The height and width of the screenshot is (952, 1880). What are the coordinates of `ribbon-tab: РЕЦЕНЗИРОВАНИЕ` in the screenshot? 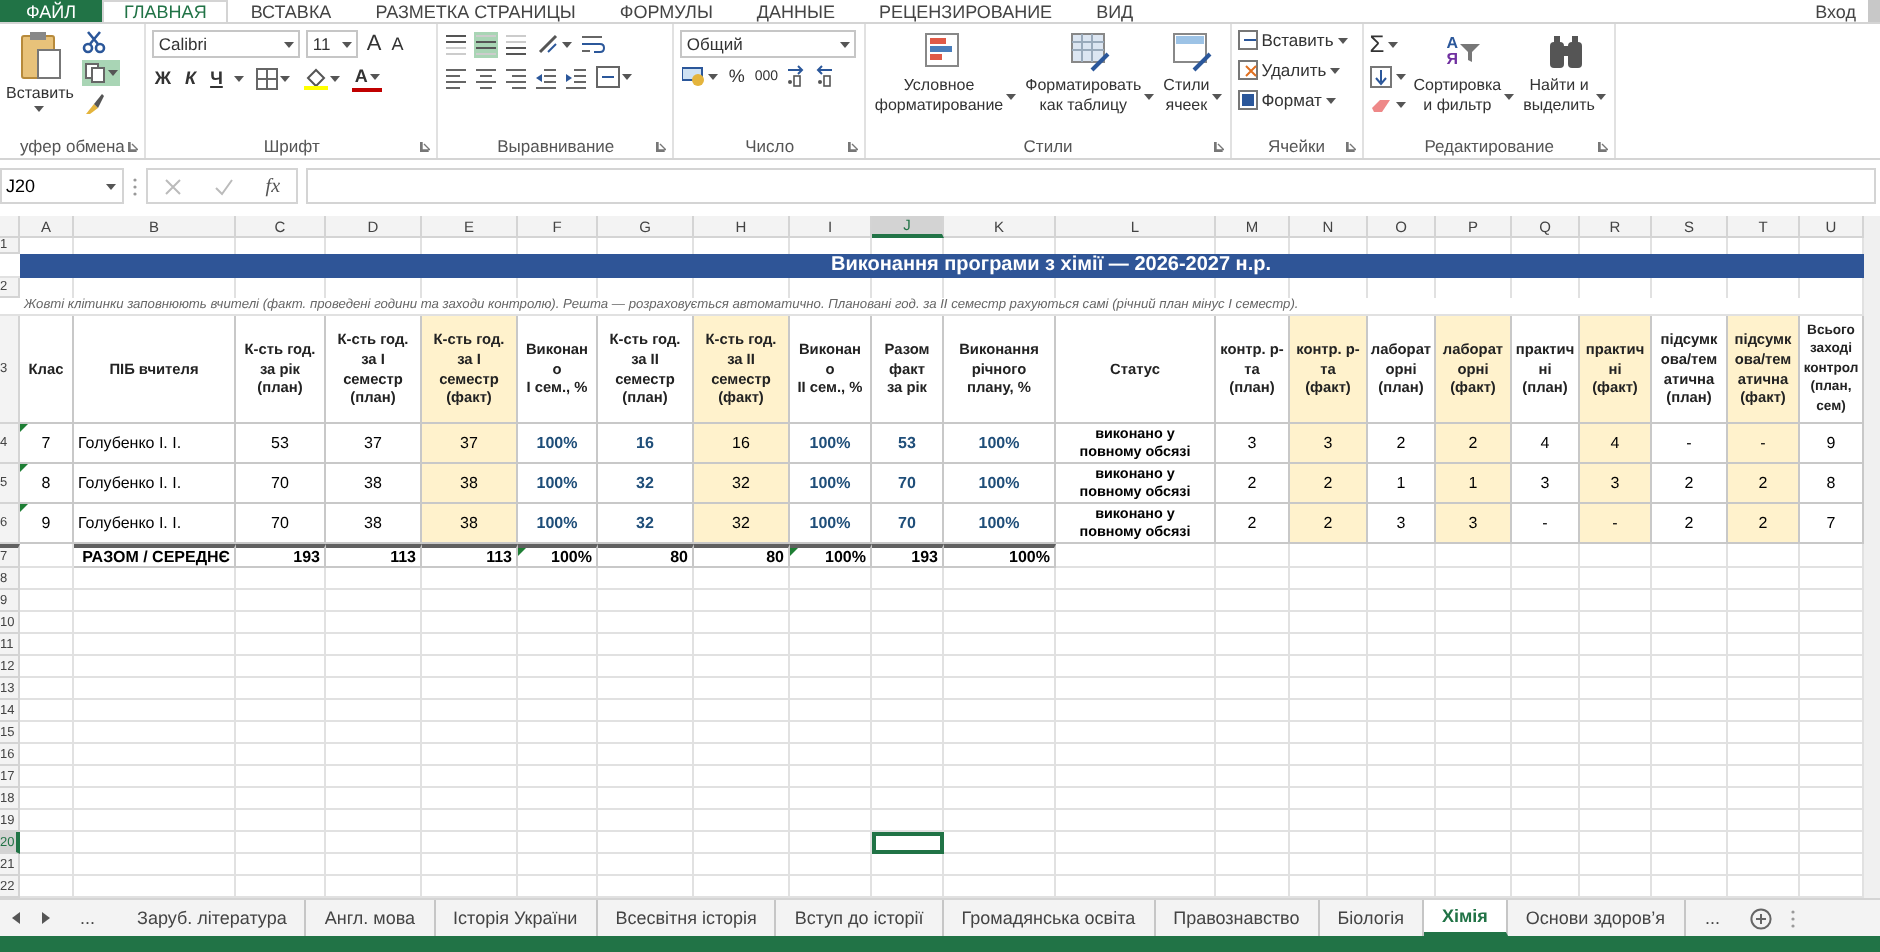 It's located at (966, 11).